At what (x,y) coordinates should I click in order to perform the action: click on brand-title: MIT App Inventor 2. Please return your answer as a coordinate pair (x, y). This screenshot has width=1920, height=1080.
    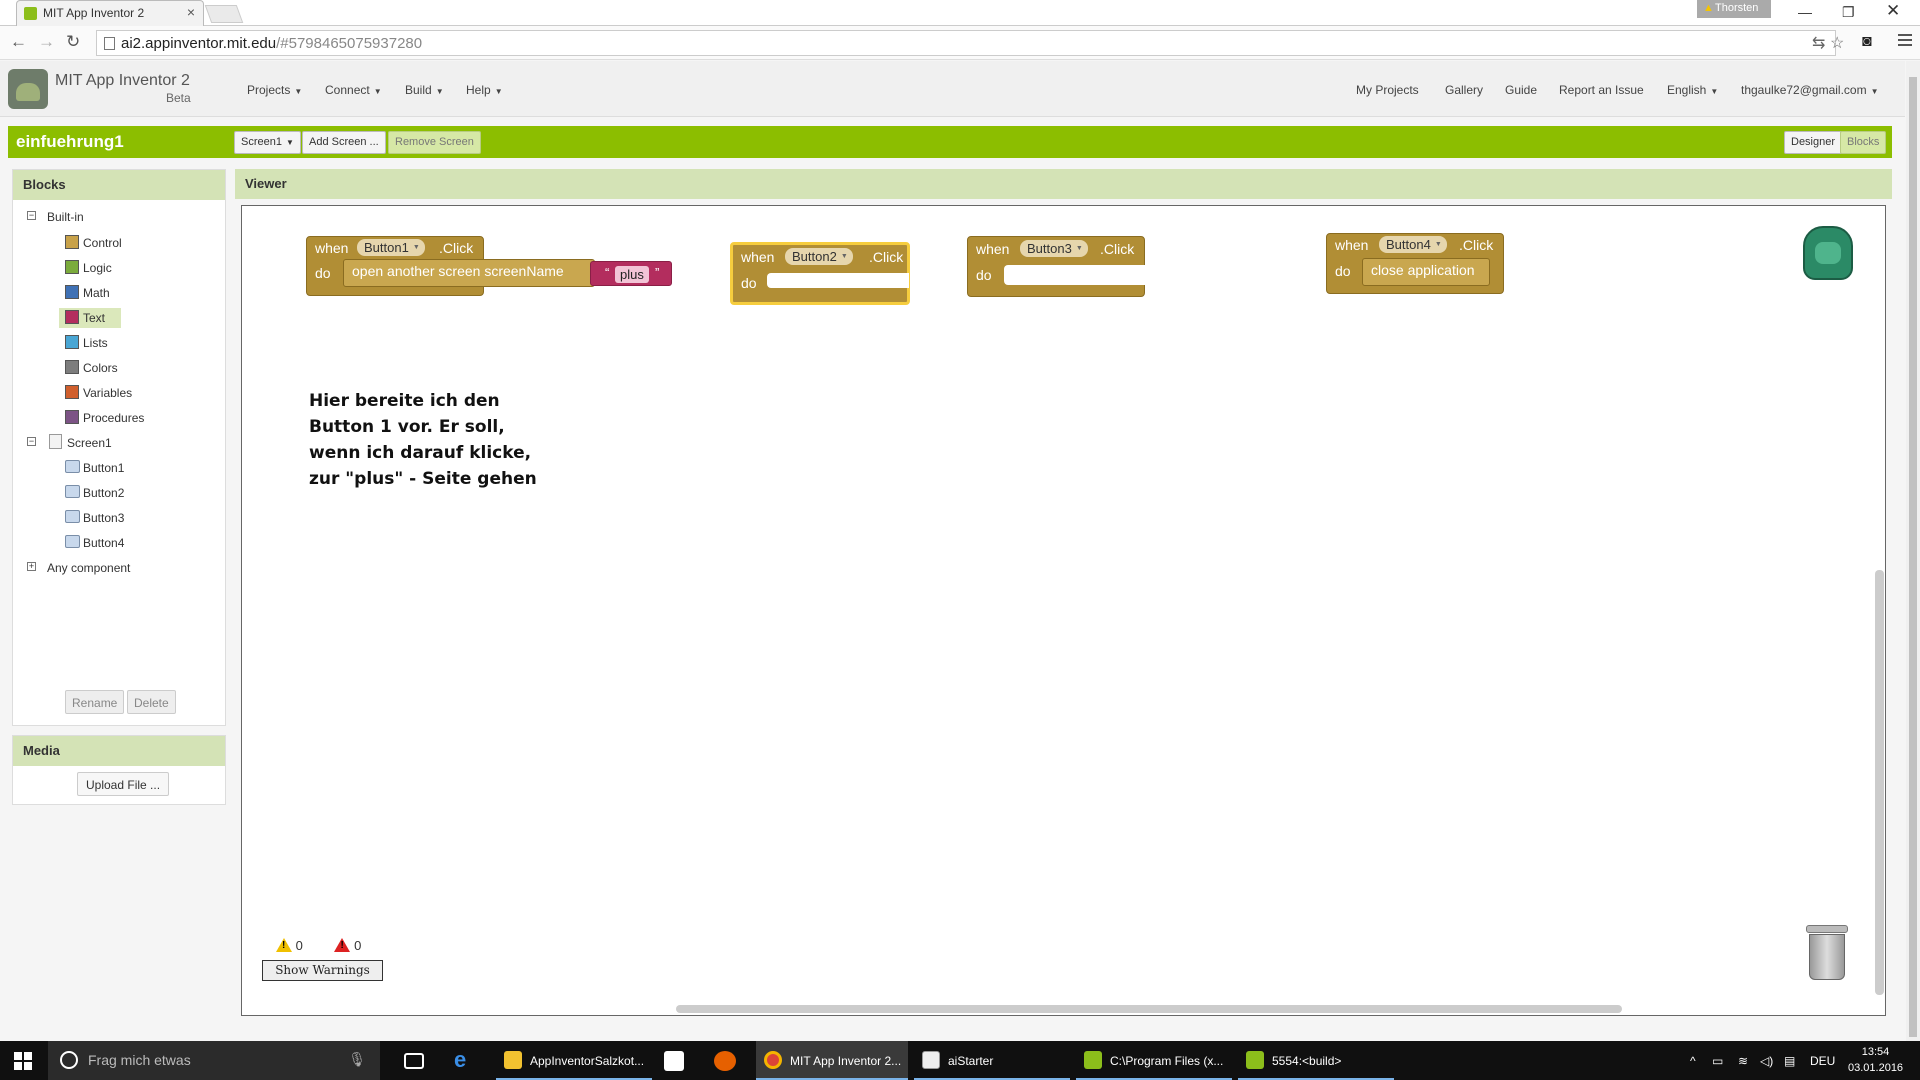
    Looking at the image, I should click on (122, 80).